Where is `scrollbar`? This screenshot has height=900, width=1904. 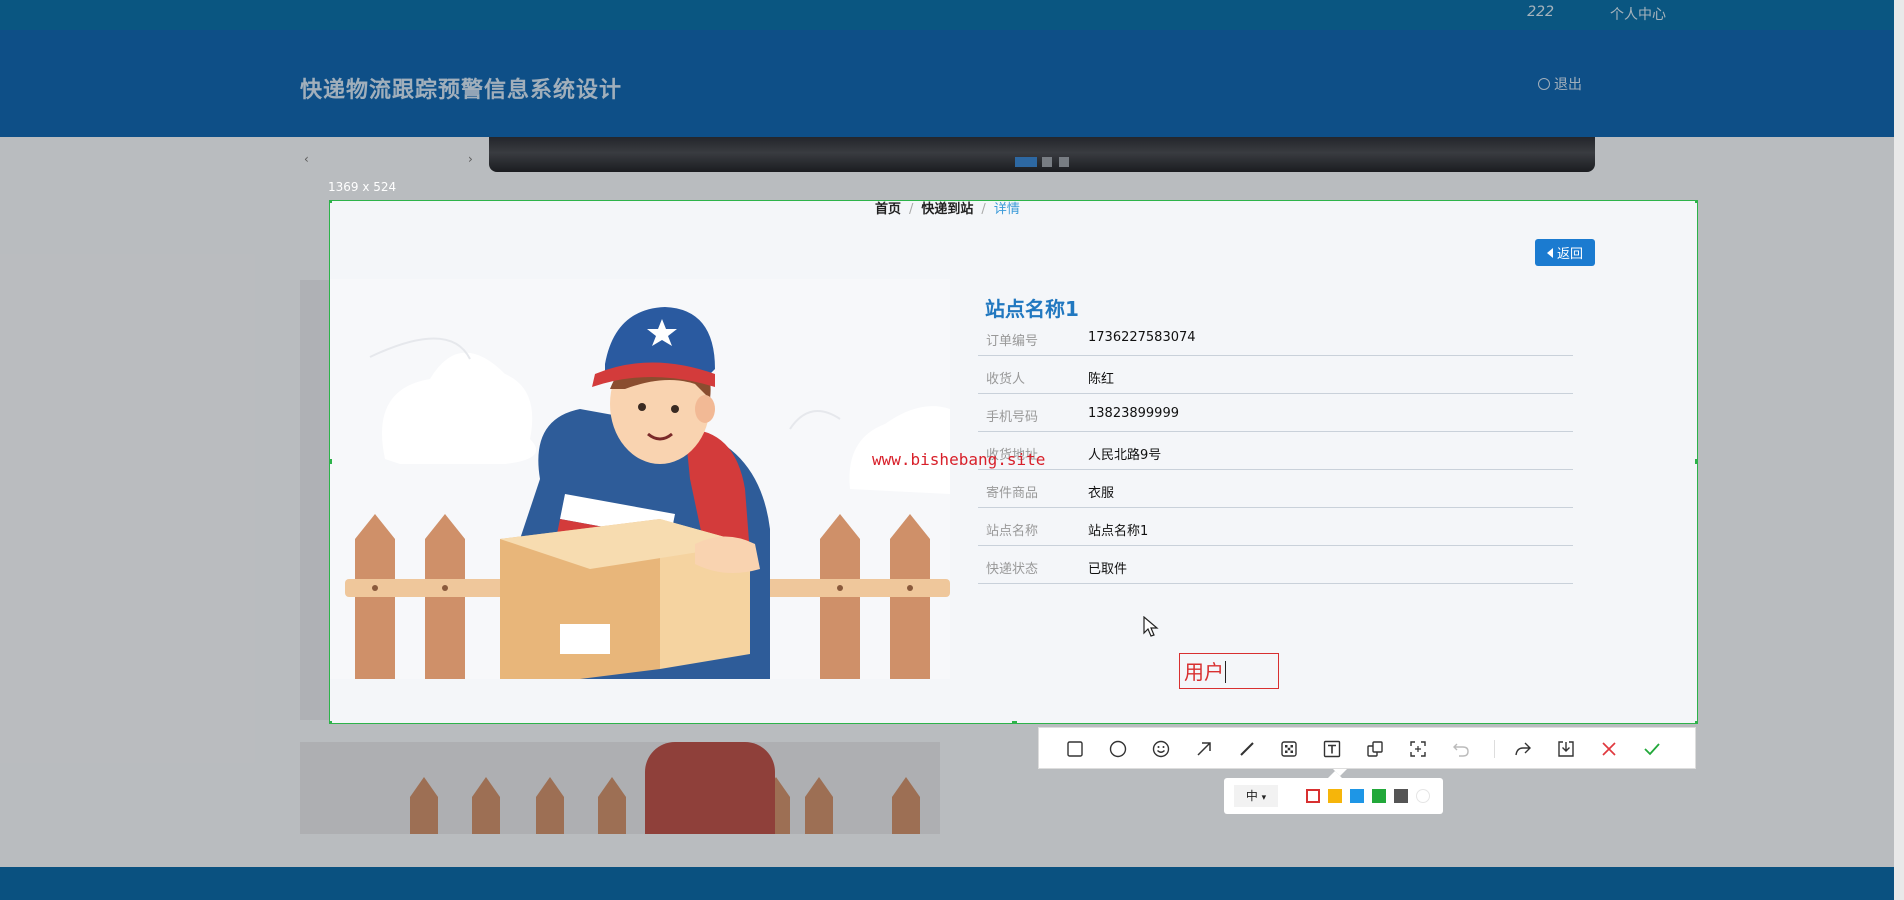 scrollbar is located at coordinates (1899, 450).